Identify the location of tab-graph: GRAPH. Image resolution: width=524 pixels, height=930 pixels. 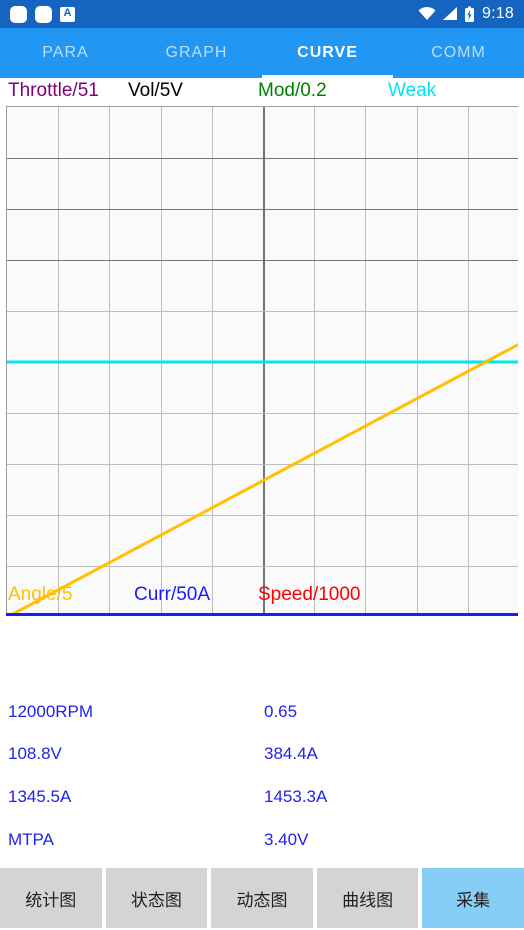
(196, 53).